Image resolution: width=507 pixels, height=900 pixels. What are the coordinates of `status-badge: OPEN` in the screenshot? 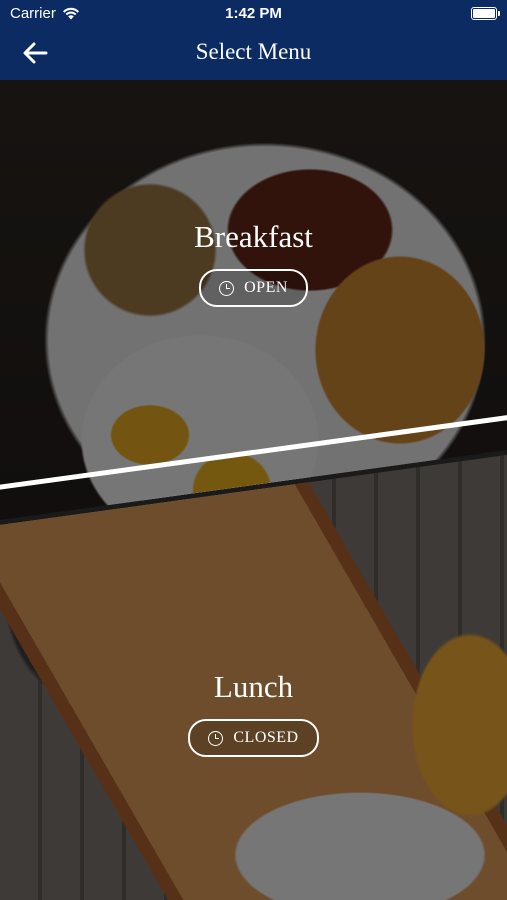 It's located at (253, 288).